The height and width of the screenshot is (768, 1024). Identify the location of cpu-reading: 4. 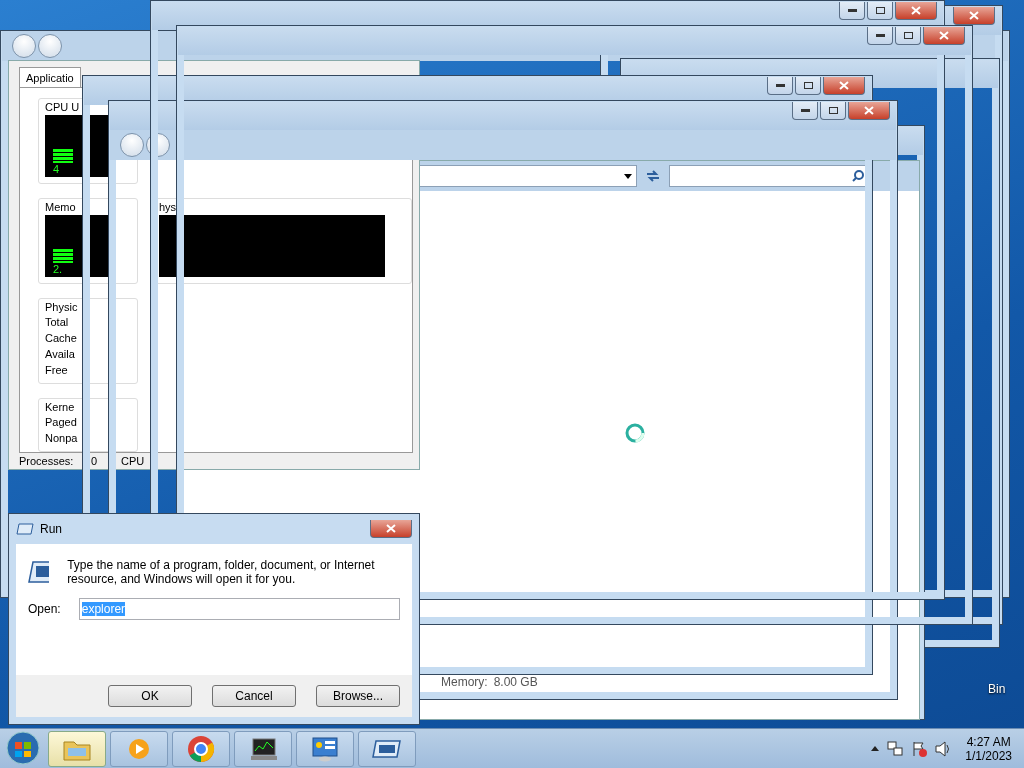
(56, 169).